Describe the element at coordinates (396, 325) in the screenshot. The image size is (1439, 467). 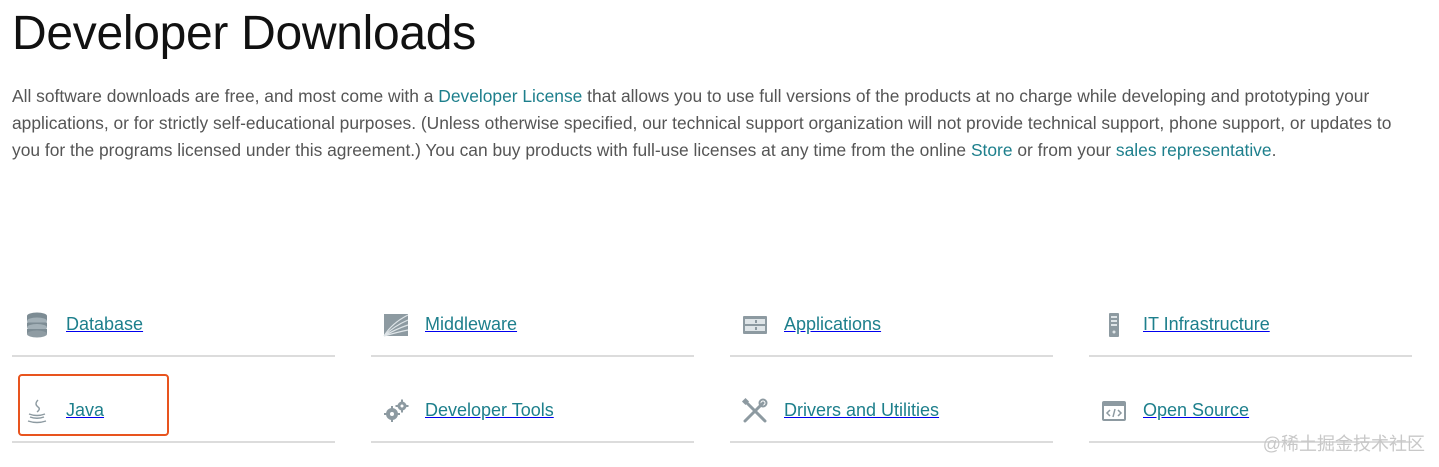
I see `middleware-icon` at that location.